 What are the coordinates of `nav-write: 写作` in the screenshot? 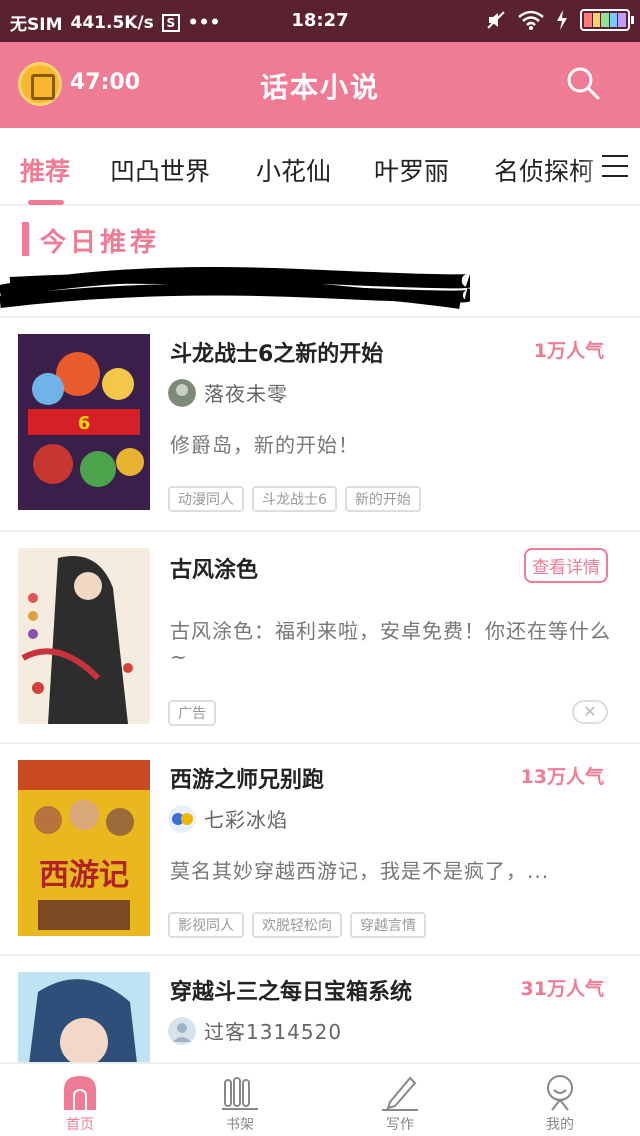 It's located at (400, 1103).